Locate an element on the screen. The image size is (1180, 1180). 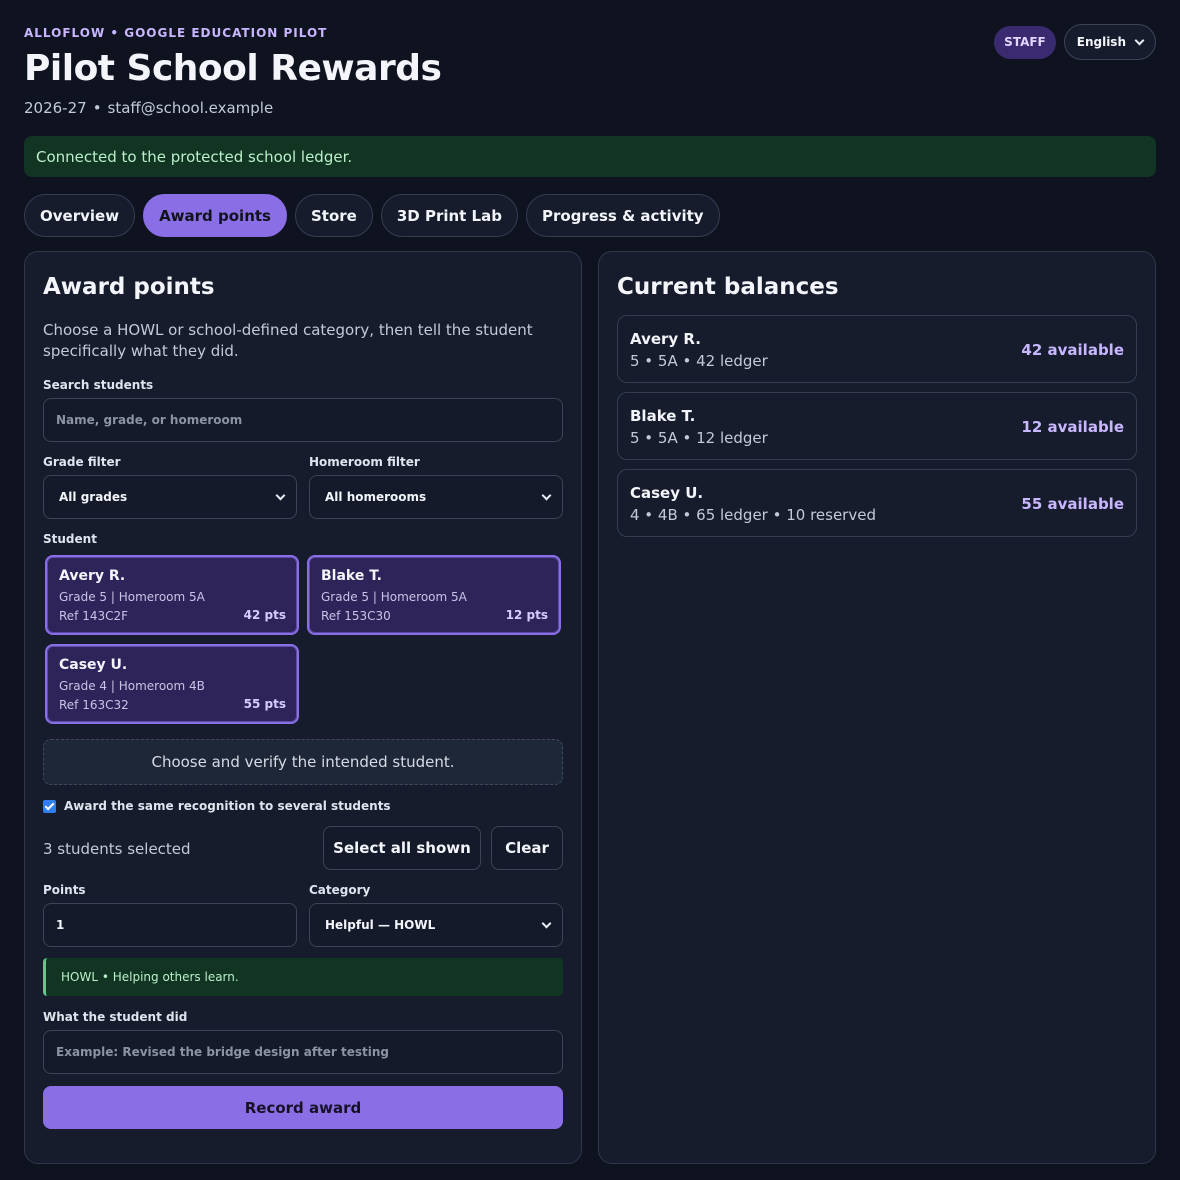
category-description: HOWL • Helping others learn. is located at coordinates (303, 977).